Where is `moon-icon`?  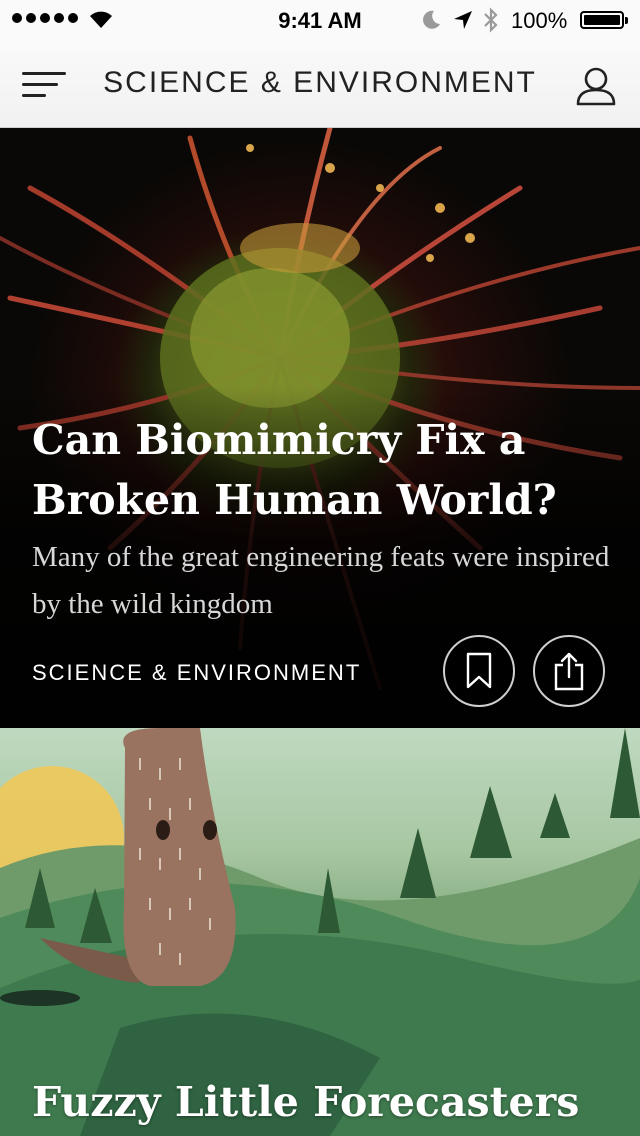 moon-icon is located at coordinates (431, 19).